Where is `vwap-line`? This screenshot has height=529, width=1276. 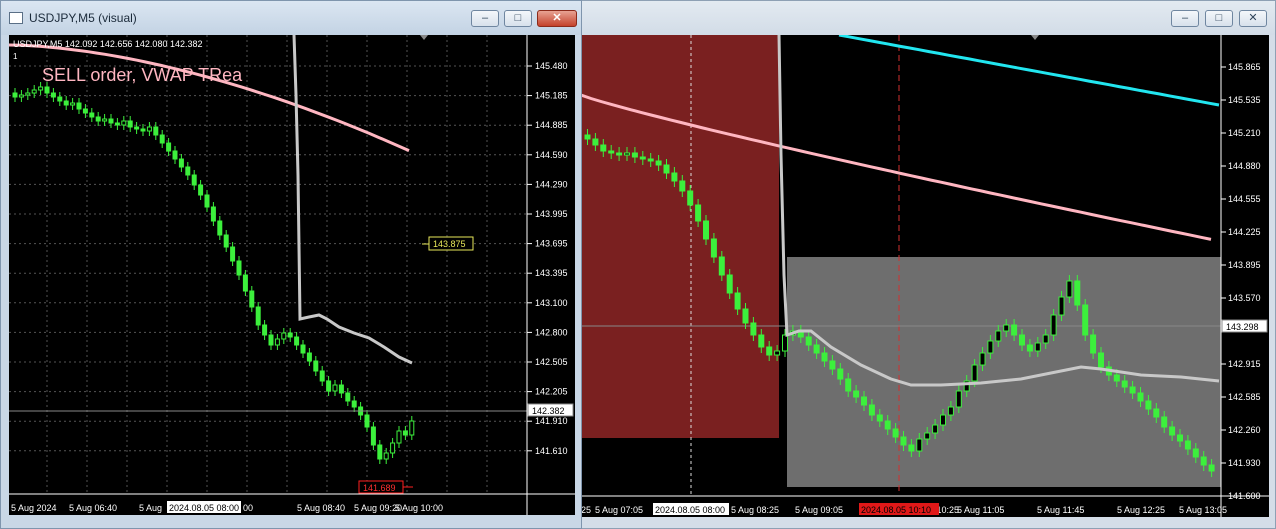
vwap-line is located at coordinates (209, 97).